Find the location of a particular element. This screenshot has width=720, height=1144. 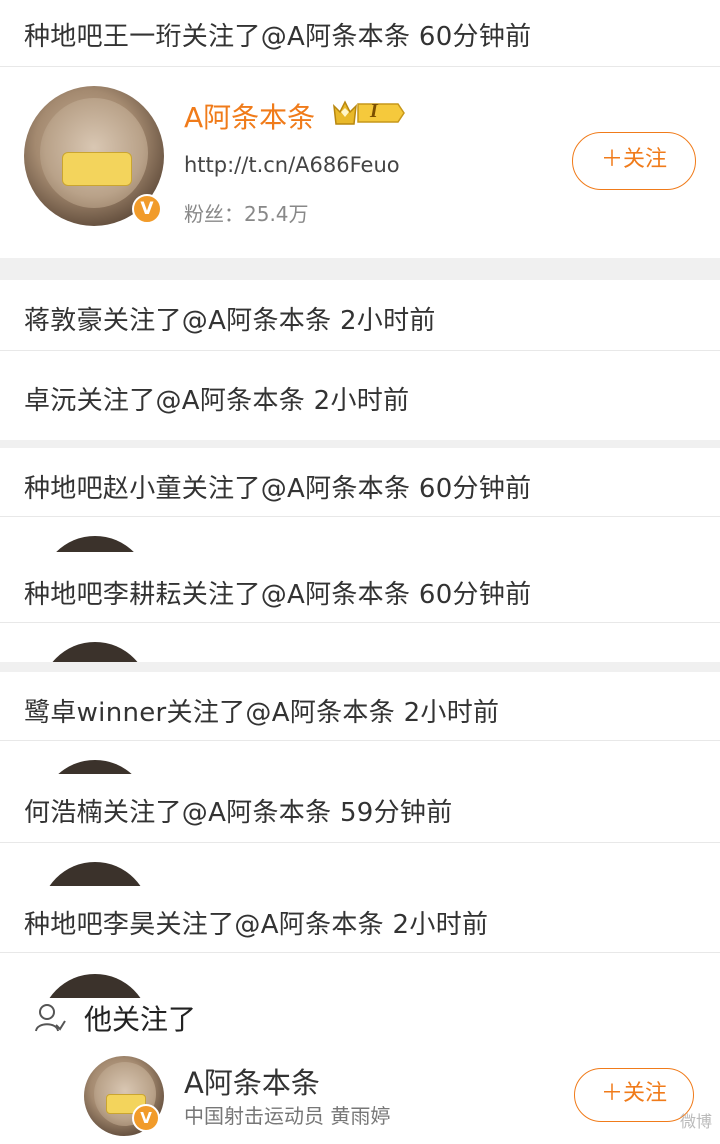

person-icon is located at coordinates (50, 1018).